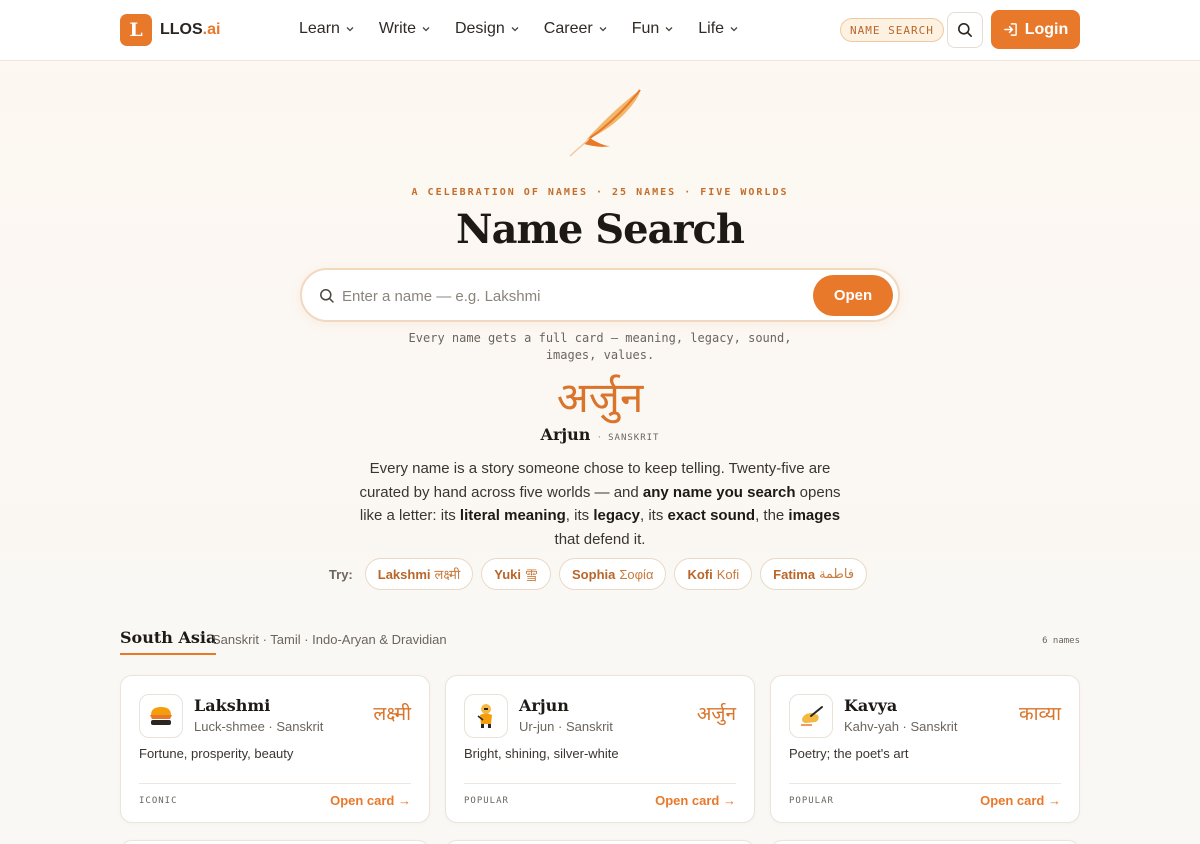 The image size is (1200, 844). I want to click on card-name: Kavya, so click(871, 705).